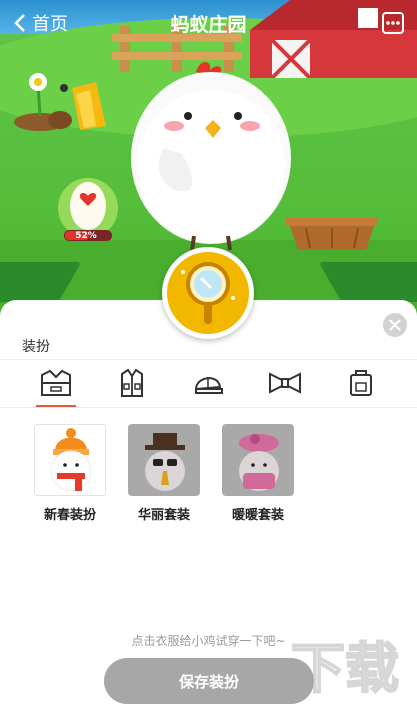 Image resolution: width=417 pixels, height=713 pixels. Describe the element at coordinates (208, 407) in the screenshot. I see `divider` at that location.